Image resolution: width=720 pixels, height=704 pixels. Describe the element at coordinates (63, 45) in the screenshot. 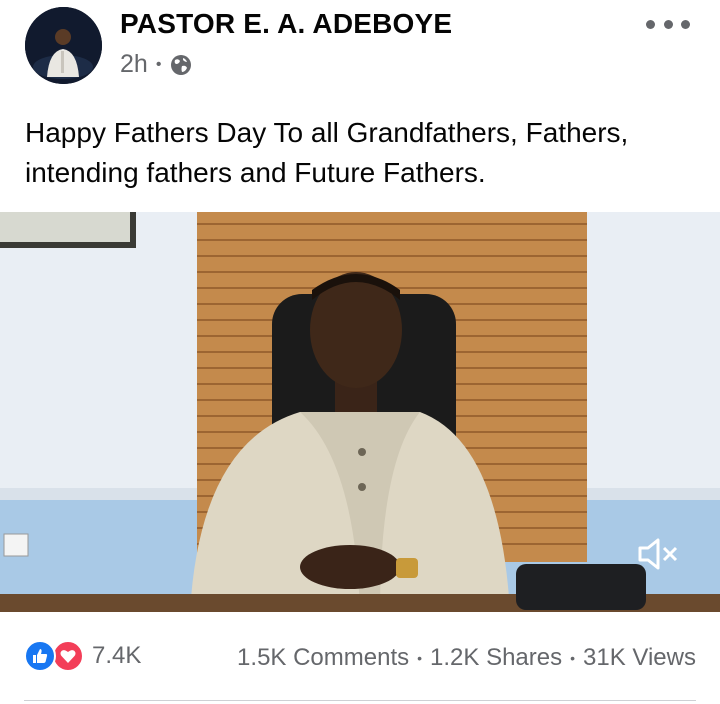

I see `avatar` at that location.